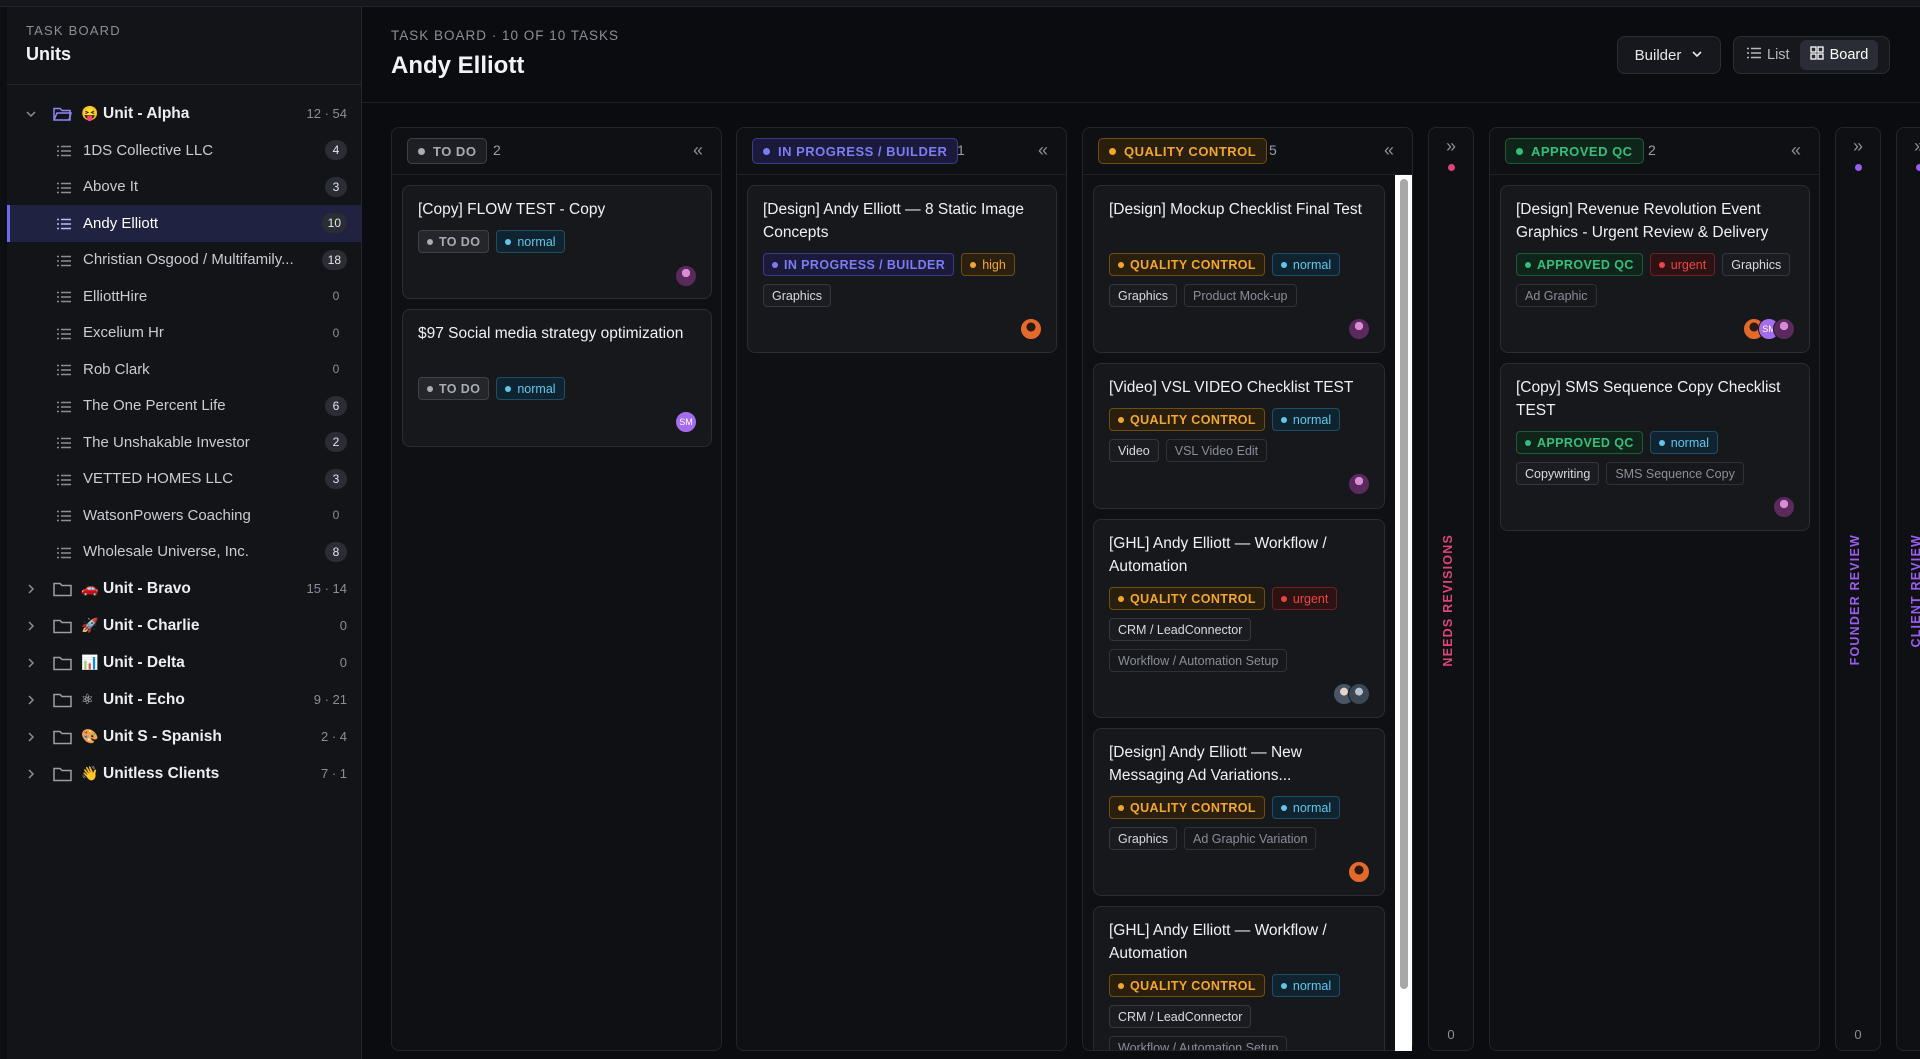  I want to click on client-item-vetted-homes: VETTED HOMES LLC 3, so click(184, 479).